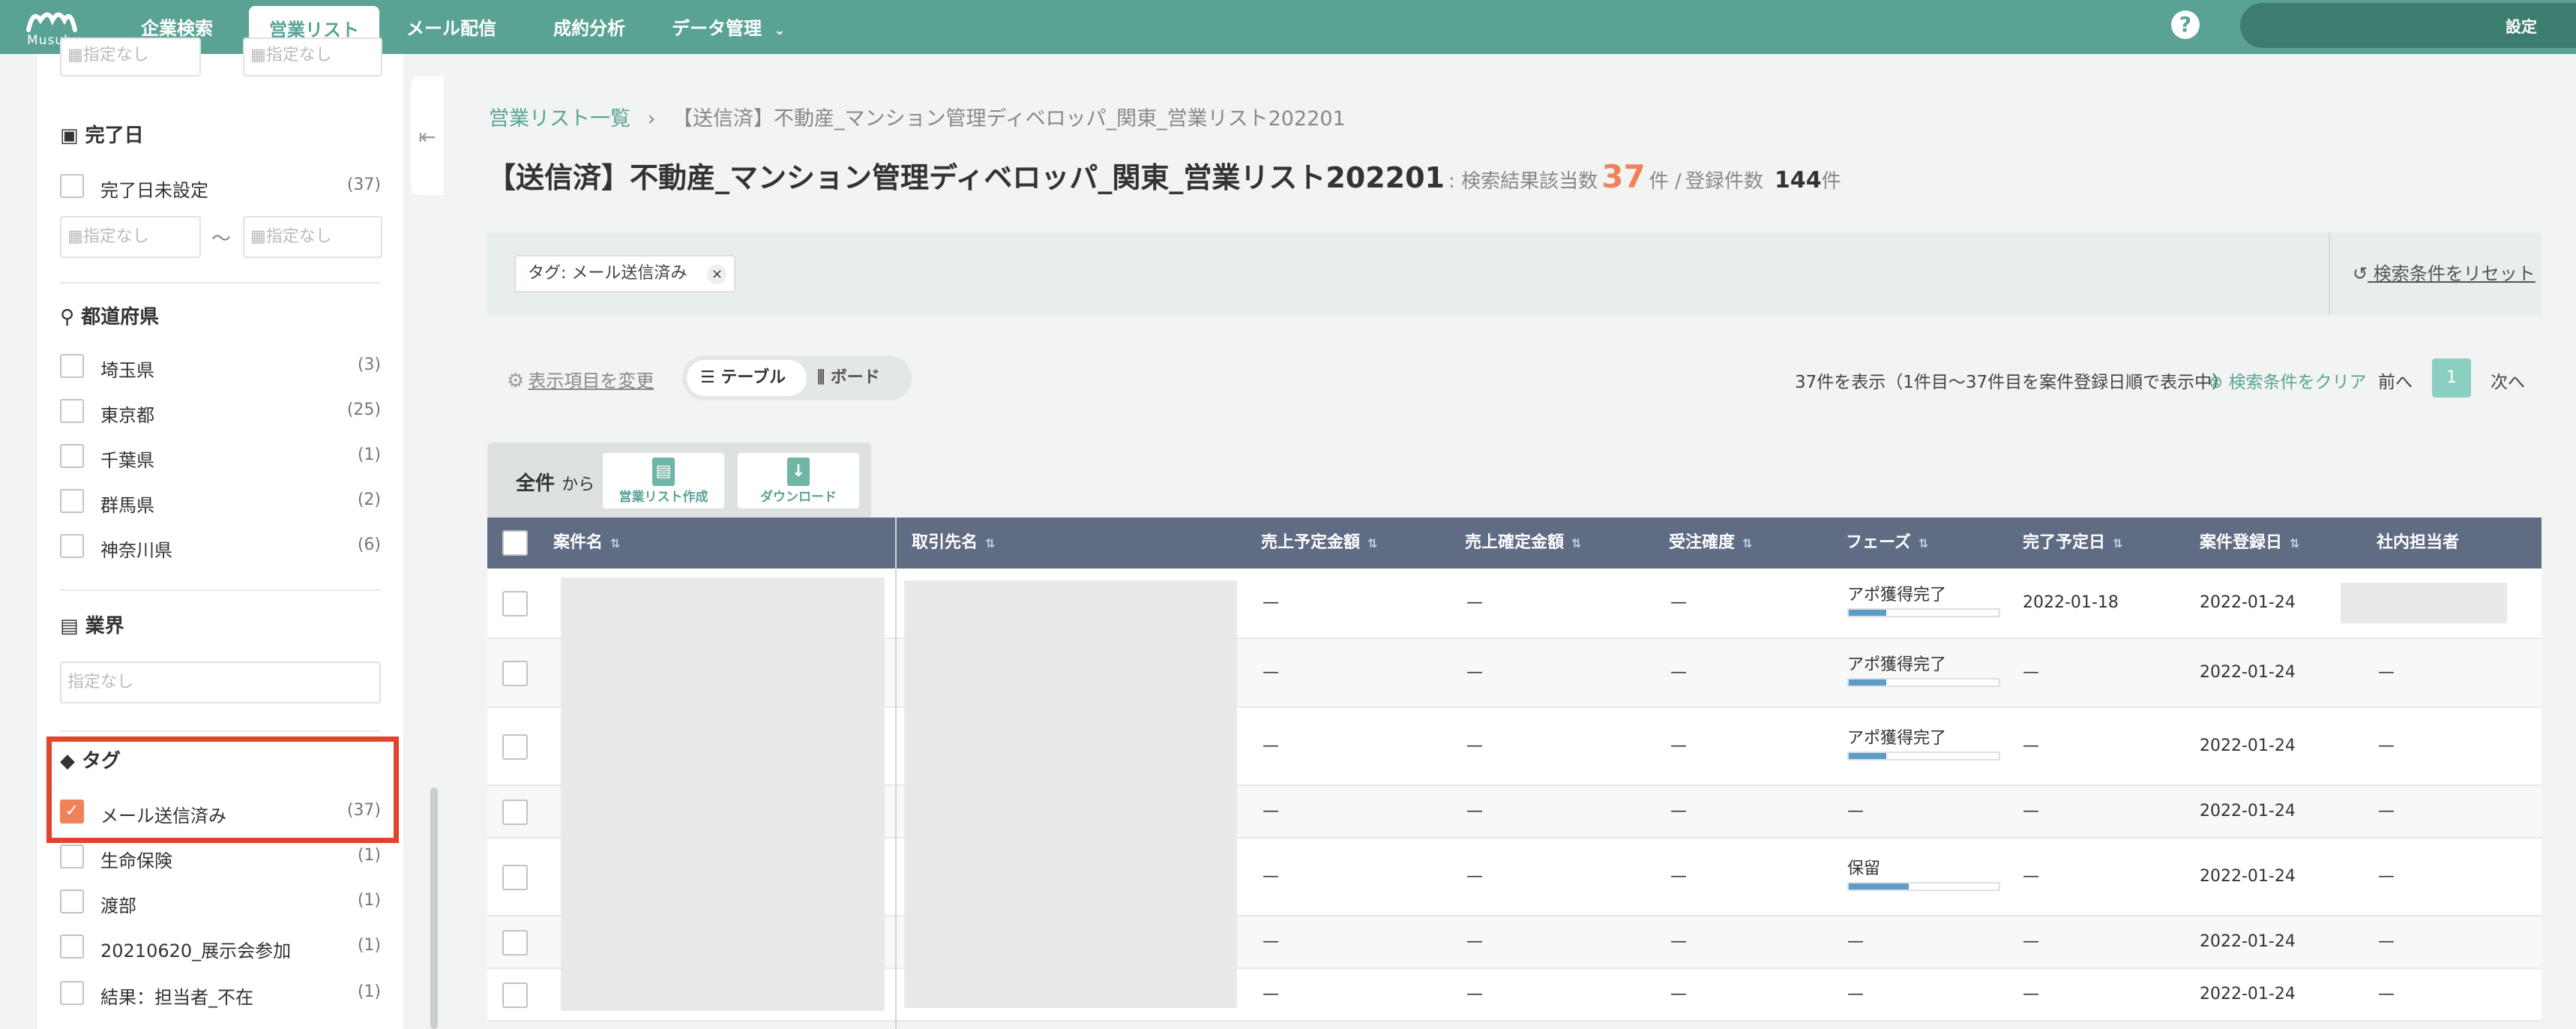  What do you see at coordinates (747, 378) in the screenshot?
I see `view-table-button: ☰ テーブル` at bounding box center [747, 378].